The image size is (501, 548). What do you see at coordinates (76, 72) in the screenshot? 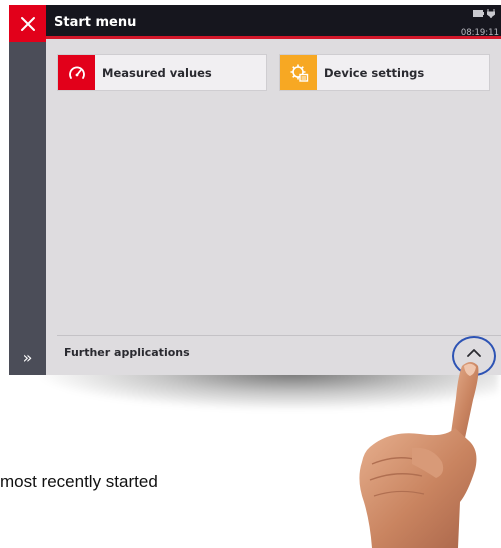
I see `speedometer-icon` at bounding box center [76, 72].